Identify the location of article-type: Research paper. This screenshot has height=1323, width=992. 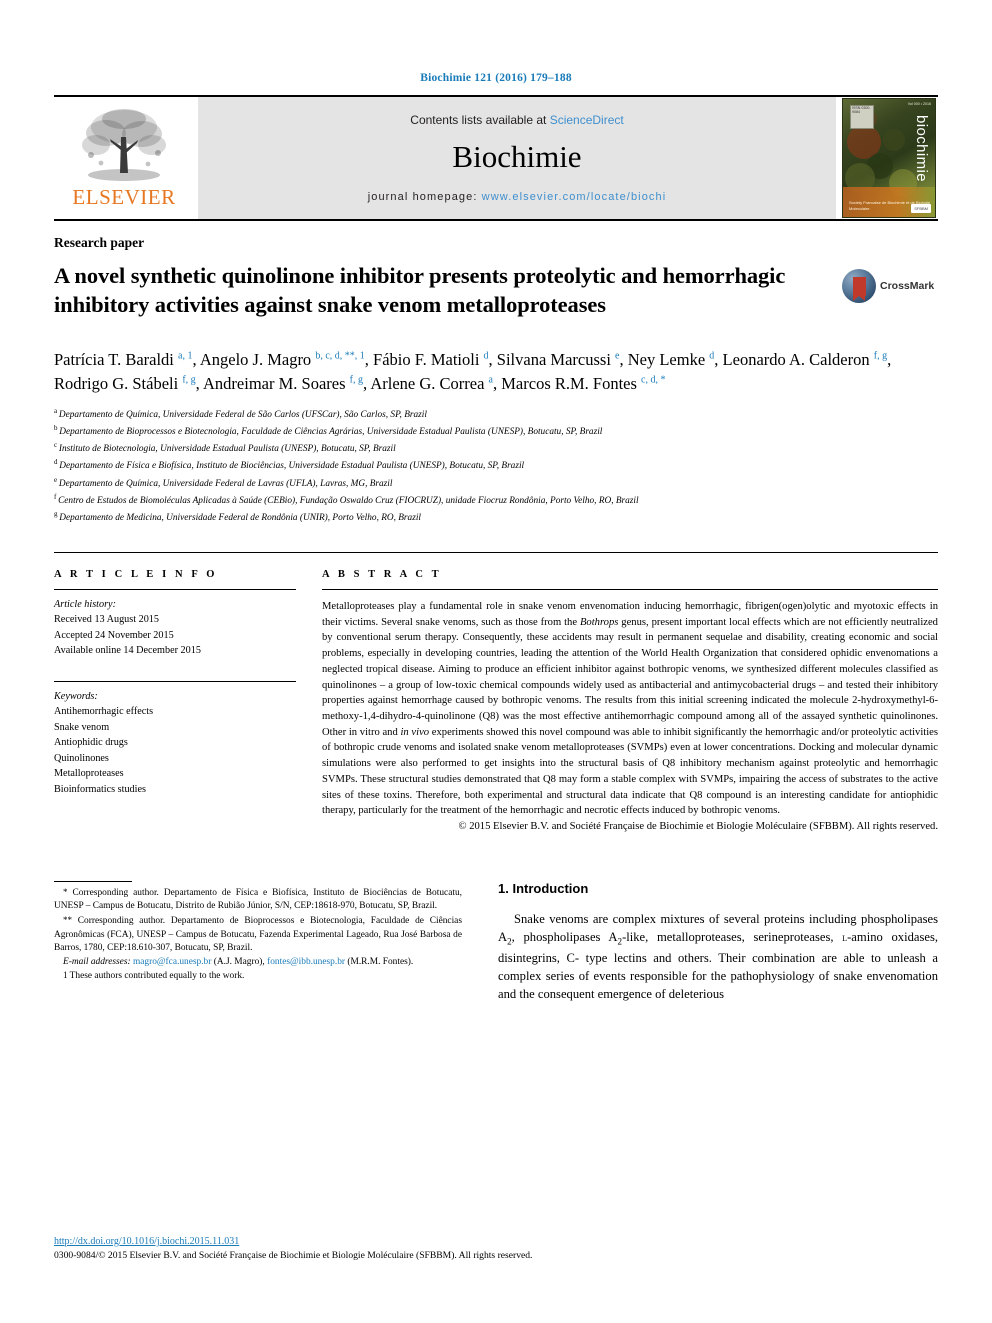
(99, 242).